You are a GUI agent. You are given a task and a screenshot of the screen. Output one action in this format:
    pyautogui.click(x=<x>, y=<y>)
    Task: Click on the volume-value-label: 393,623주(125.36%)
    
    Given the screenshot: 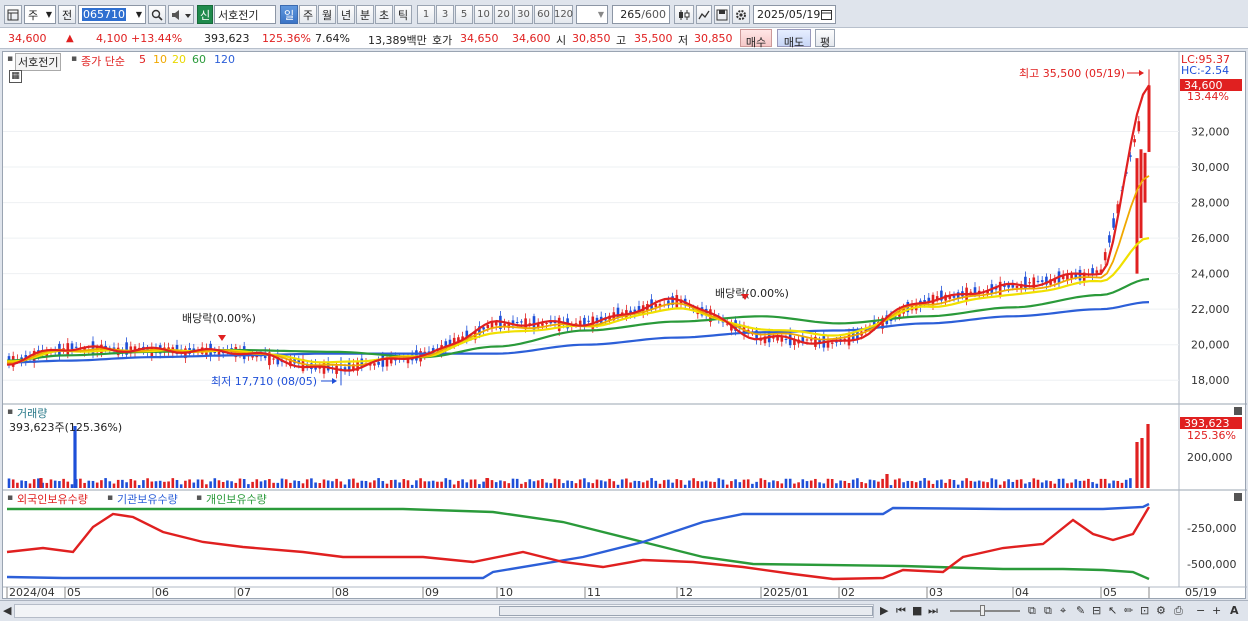 What is the action you would take?
    pyautogui.click(x=66, y=427)
    